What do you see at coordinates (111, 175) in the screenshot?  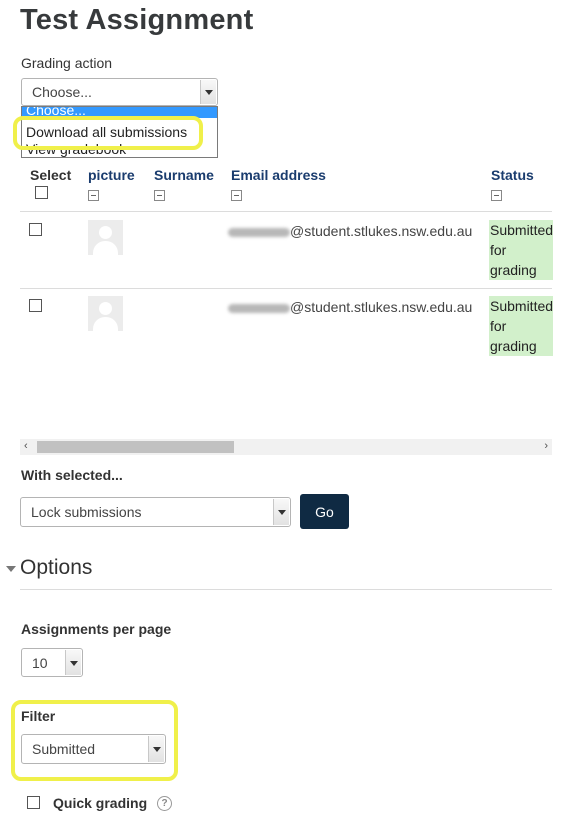 I see `column-header-picture: picture` at bounding box center [111, 175].